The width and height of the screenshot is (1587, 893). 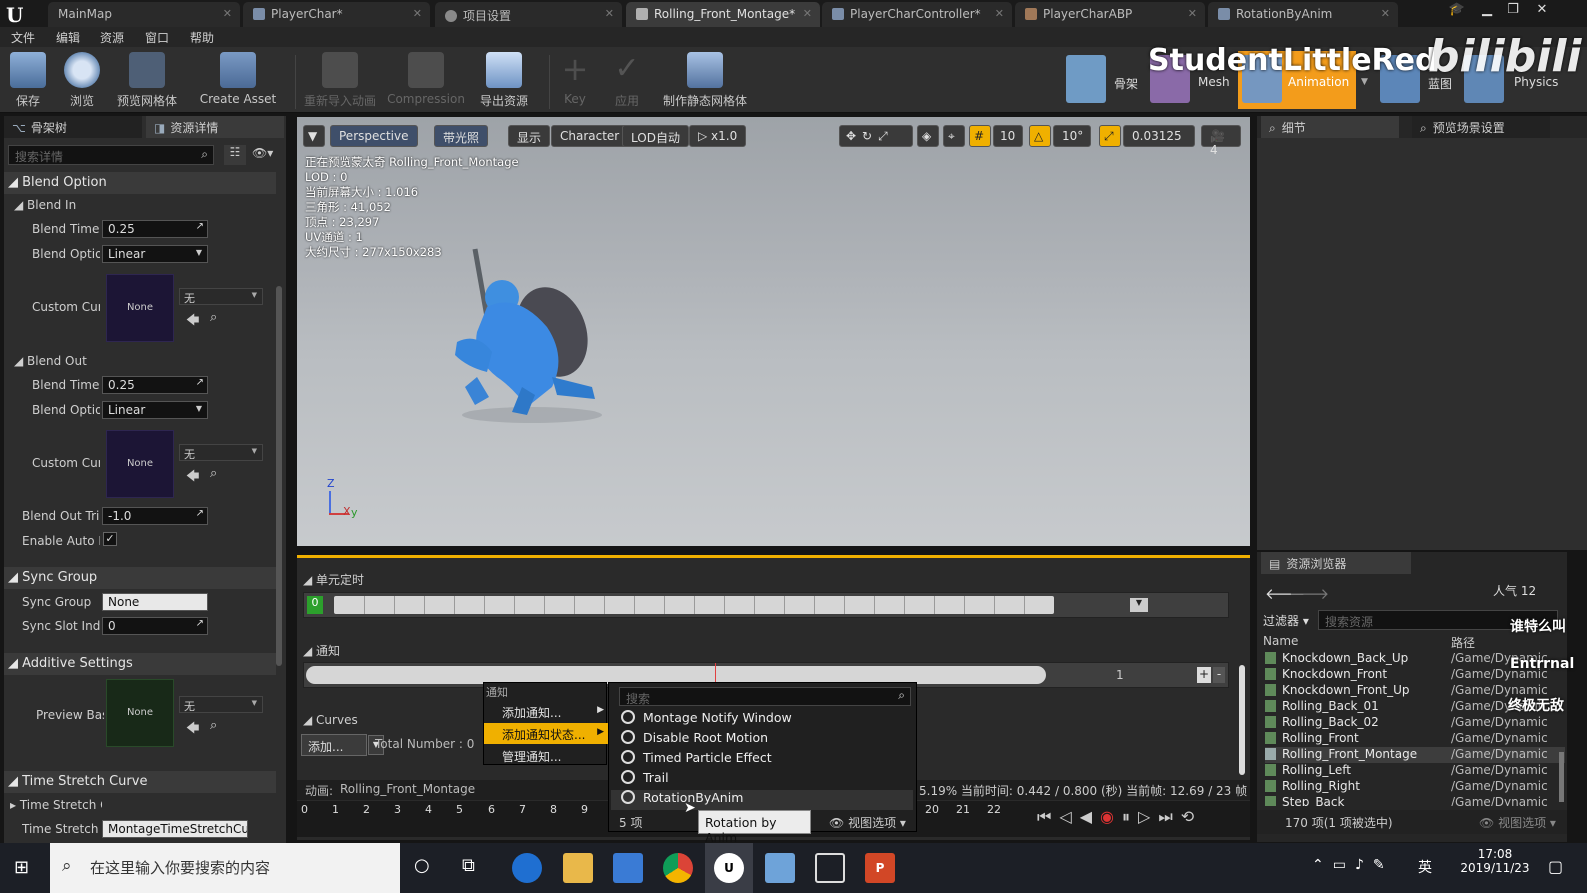 What do you see at coordinates (1148, 816) in the screenshot?
I see `step-forward-icon: ▷` at bounding box center [1148, 816].